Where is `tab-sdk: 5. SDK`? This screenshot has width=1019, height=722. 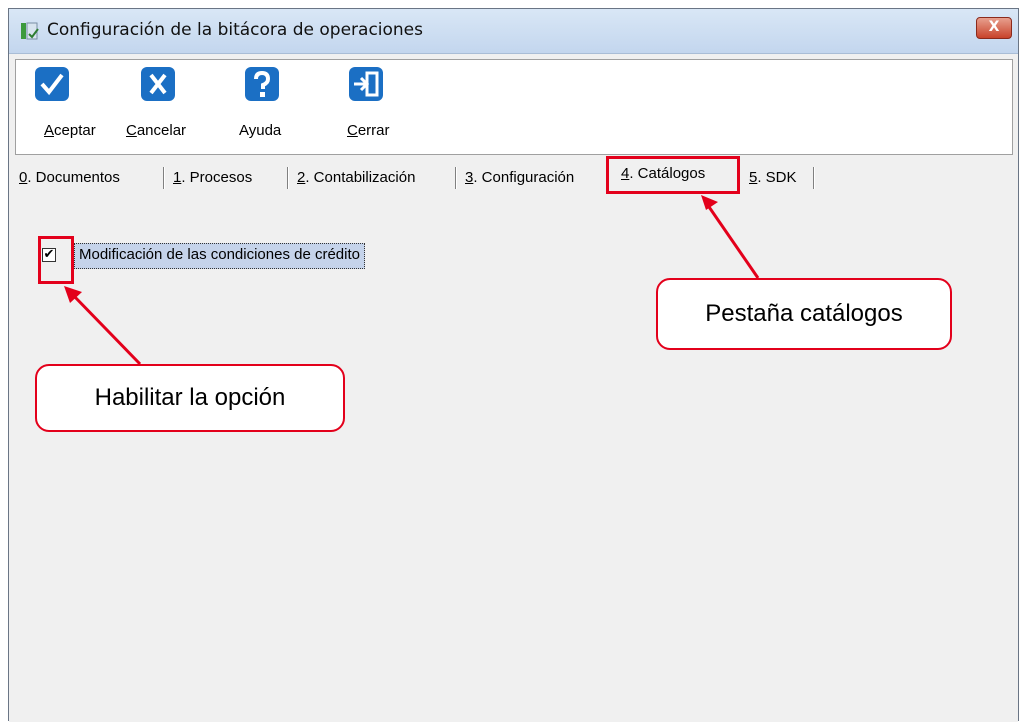 tab-sdk: 5. SDK is located at coordinates (773, 177).